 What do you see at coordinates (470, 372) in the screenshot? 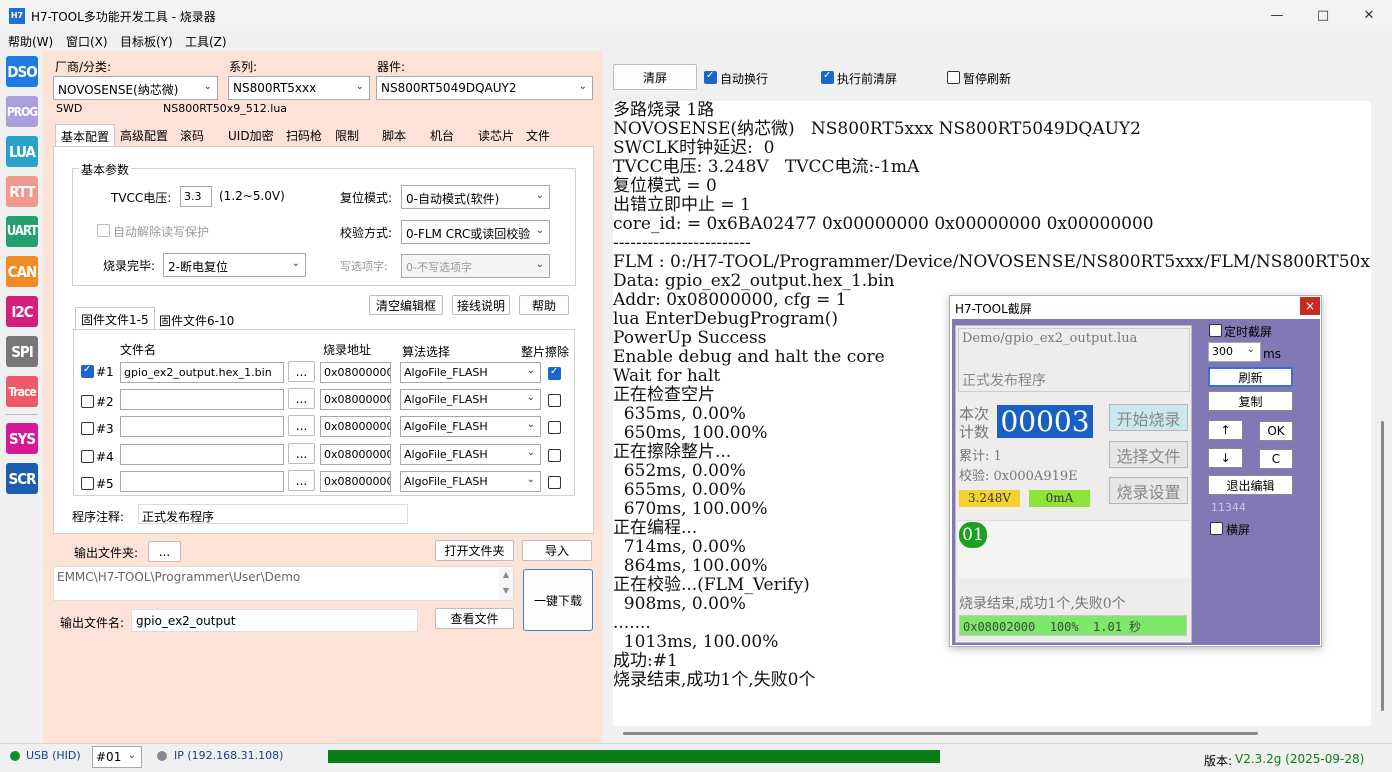
I see `fw-row-1-algo-select: AlgoFile_FLASH ⌄` at bounding box center [470, 372].